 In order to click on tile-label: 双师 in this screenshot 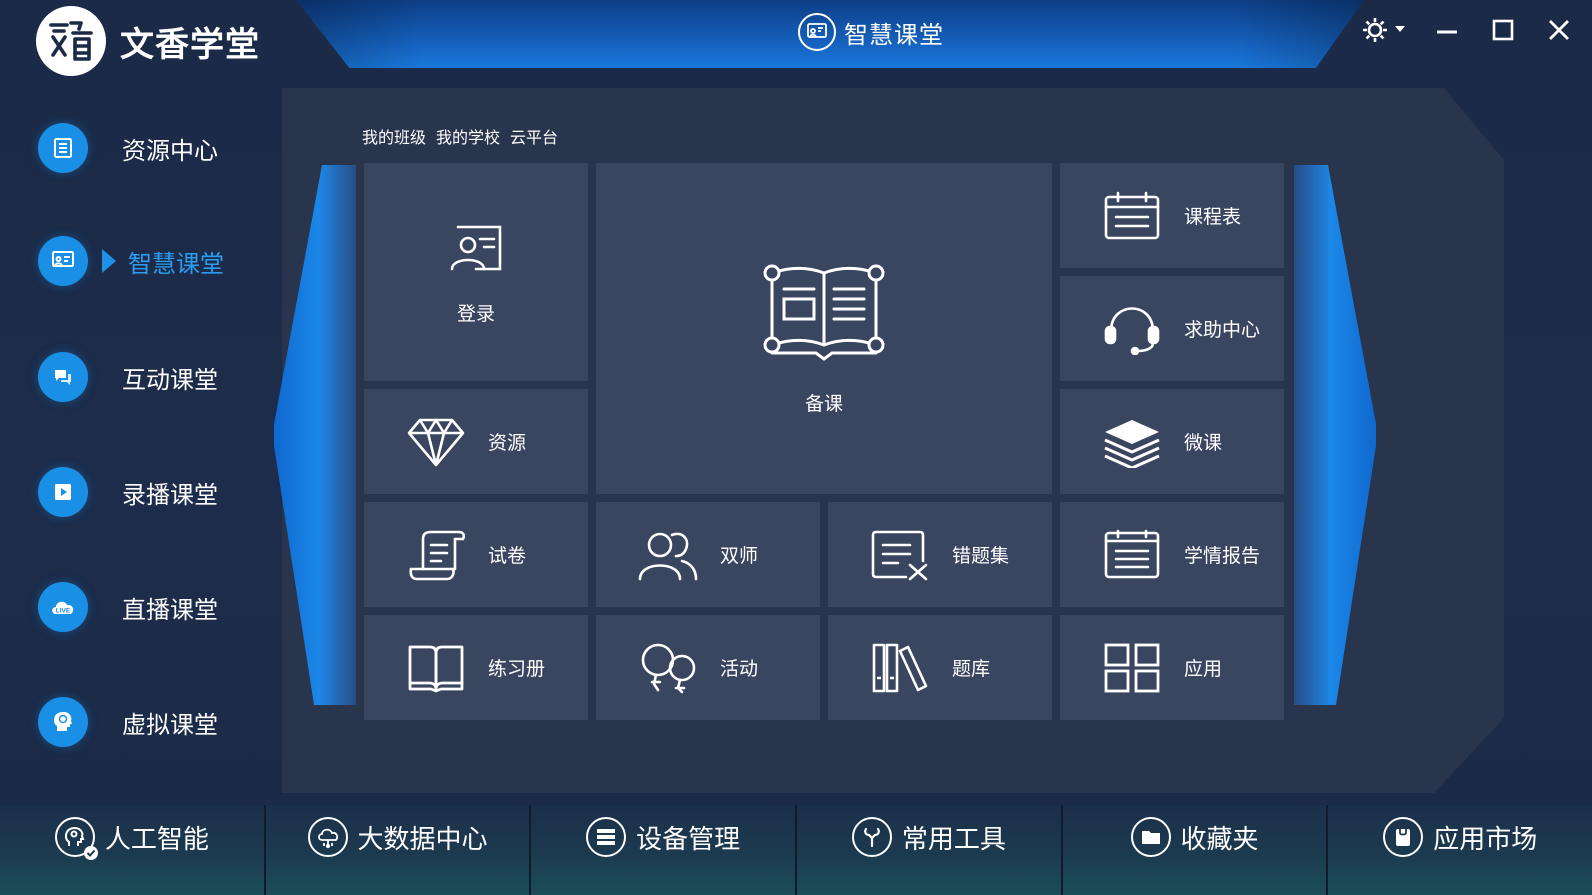, I will do `click(739, 556)`.